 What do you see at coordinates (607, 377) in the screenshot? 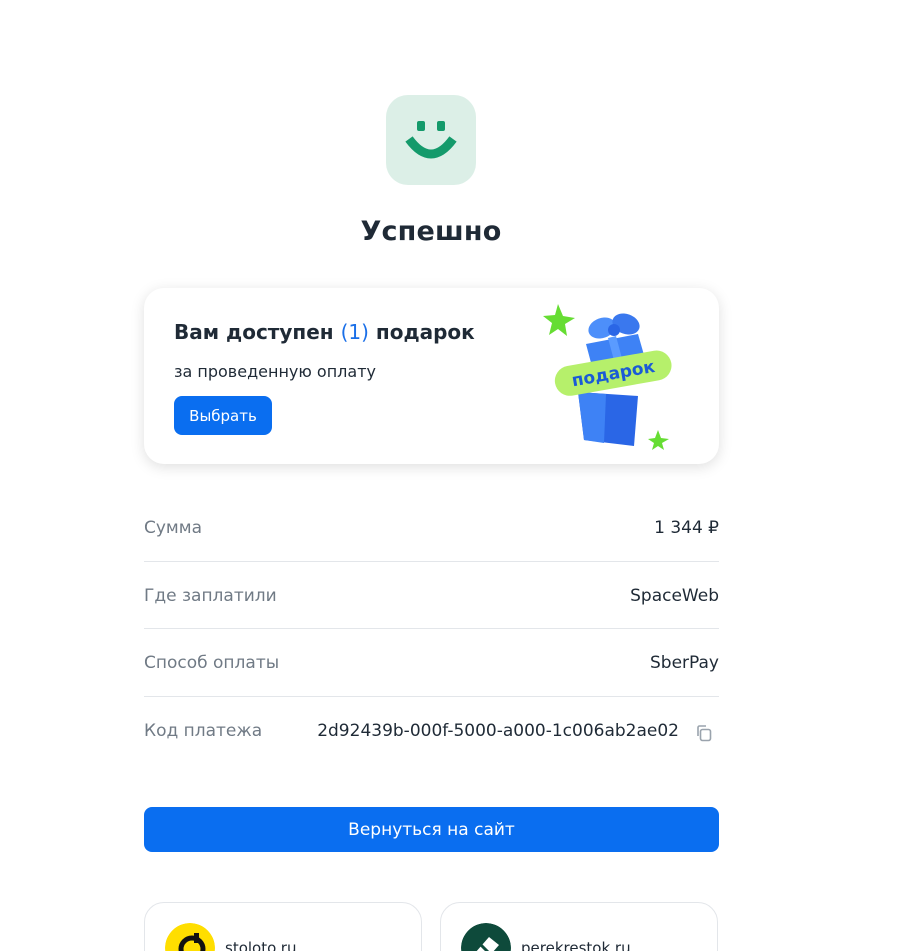
I see `gift-box-icon: подарок` at bounding box center [607, 377].